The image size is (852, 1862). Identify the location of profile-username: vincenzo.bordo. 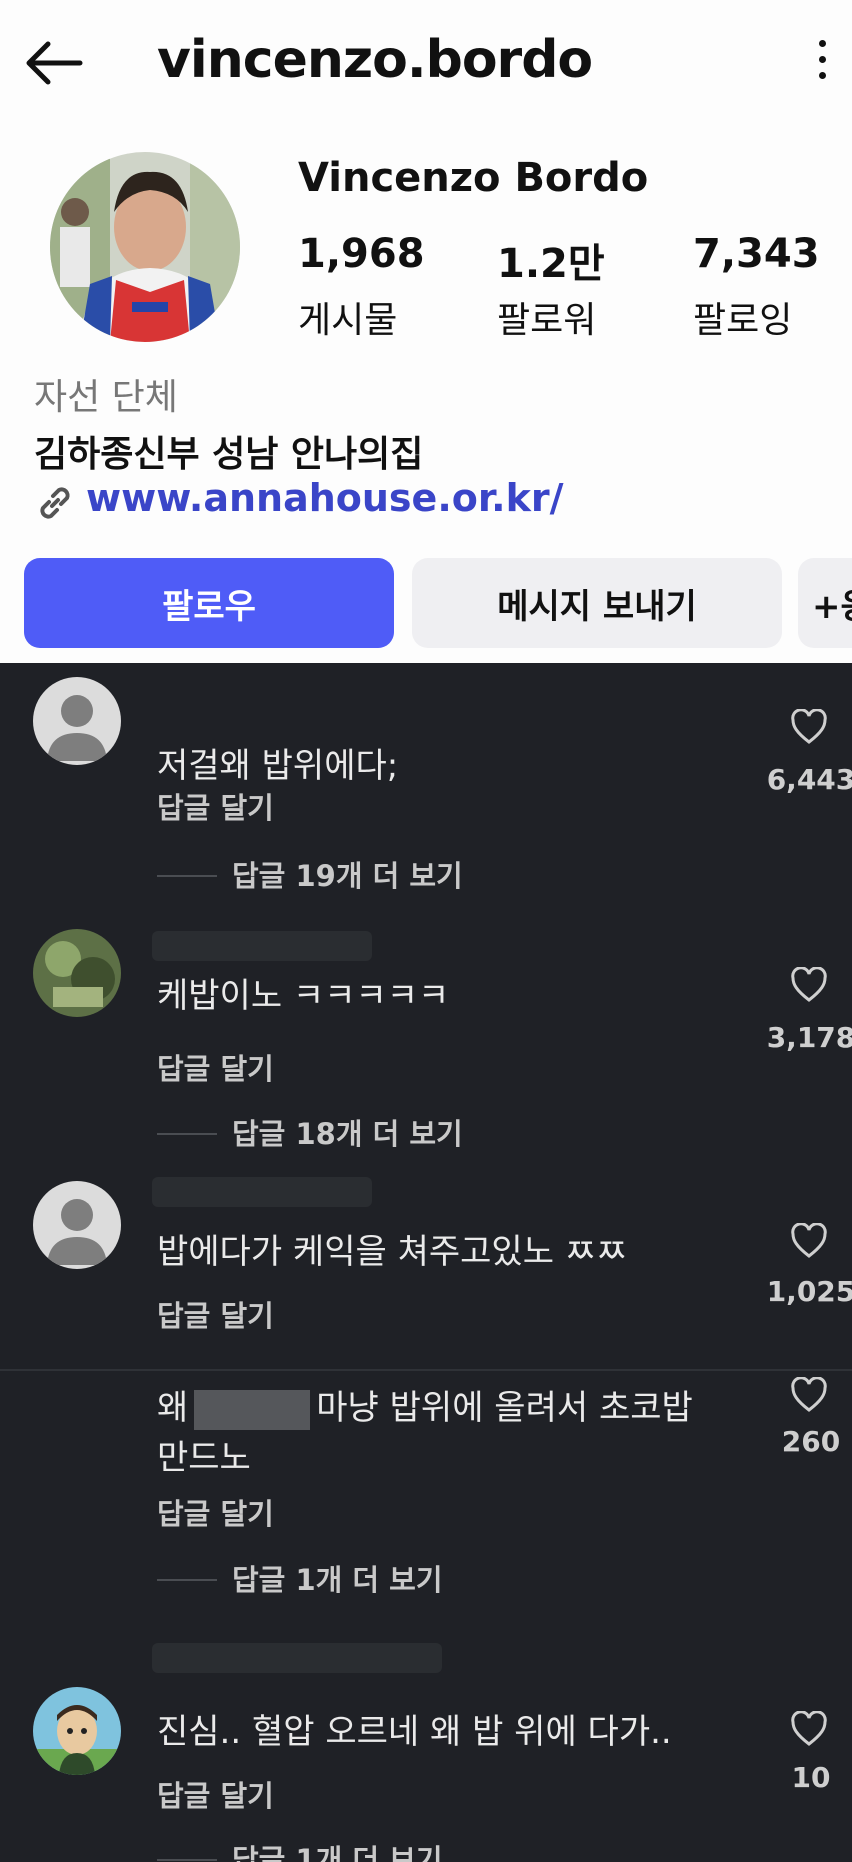
(375, 60).